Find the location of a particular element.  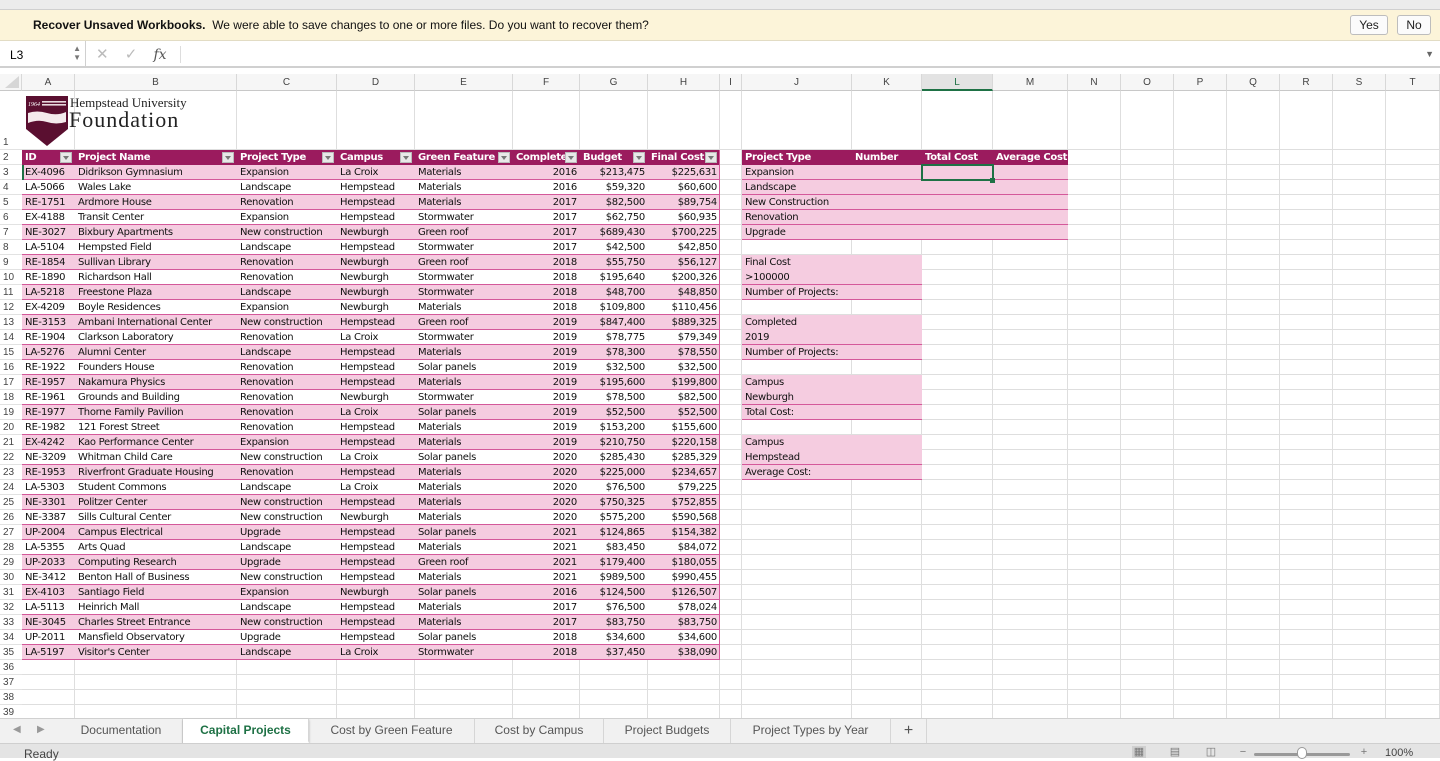

criteria-value: Hempstead is located at coordinates (832, 457).